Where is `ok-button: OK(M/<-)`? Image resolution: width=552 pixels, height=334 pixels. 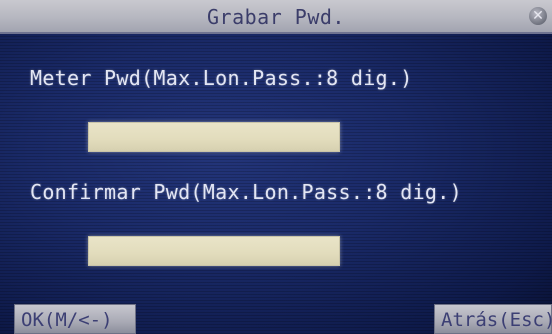
ok-button: OK(M/<-) is located at coordinates (75, 319).